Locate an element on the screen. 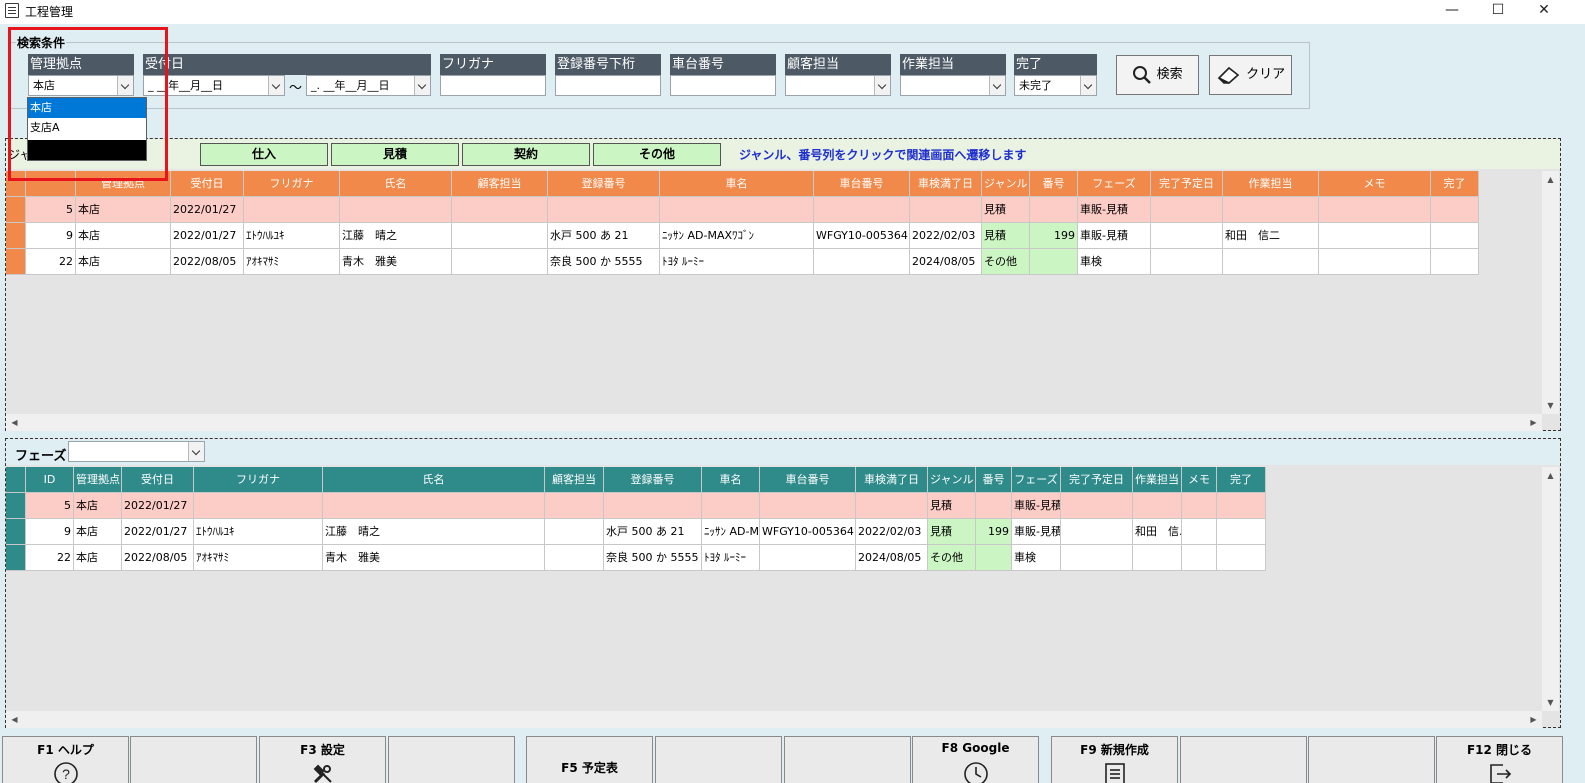 This screenshot has width=1585, height=783. bottom-table-header-inspection: 車検満了日 is located at coordinates (892, 480).